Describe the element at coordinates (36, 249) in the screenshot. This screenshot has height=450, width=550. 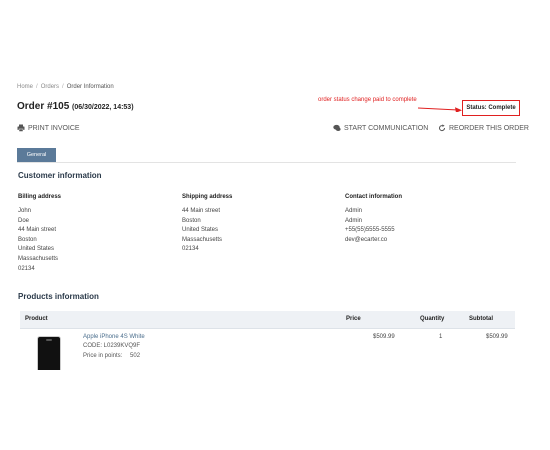
I see `billing-line: United States` at that location.